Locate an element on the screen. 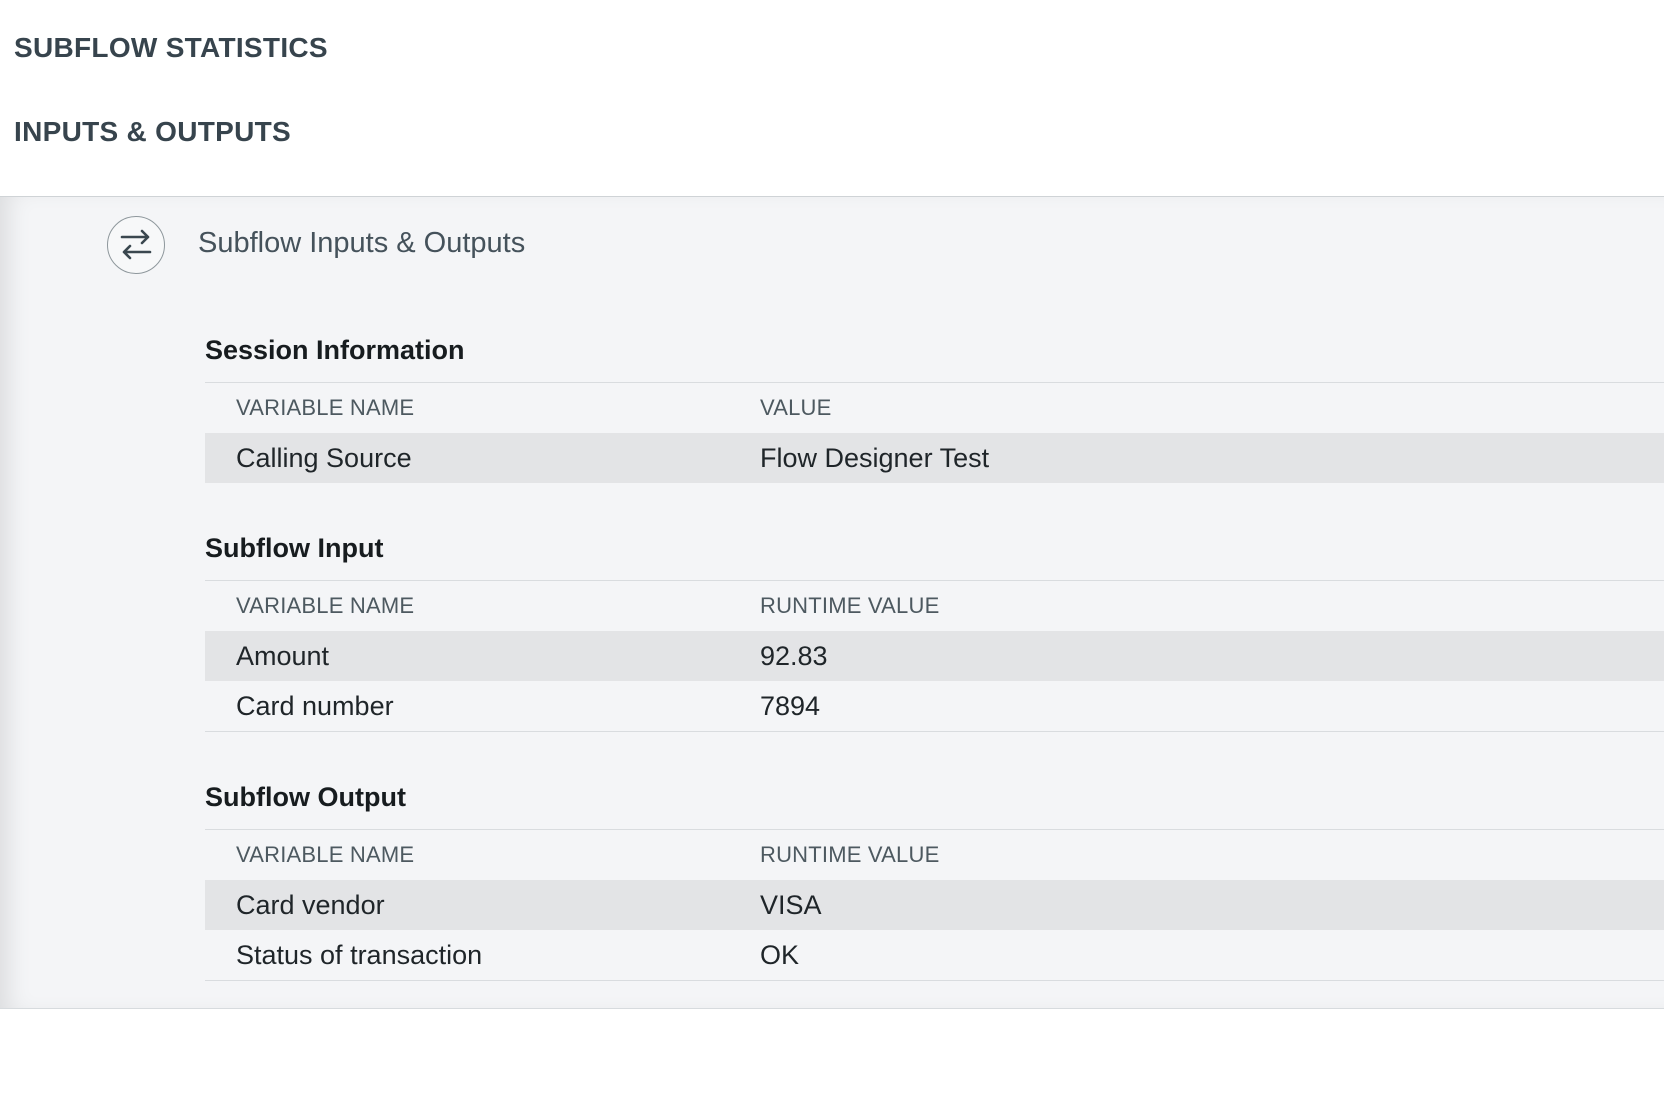  inputs-outputs-heading: INPUTS & OUTPUTS is located at coordinates (152, 132).